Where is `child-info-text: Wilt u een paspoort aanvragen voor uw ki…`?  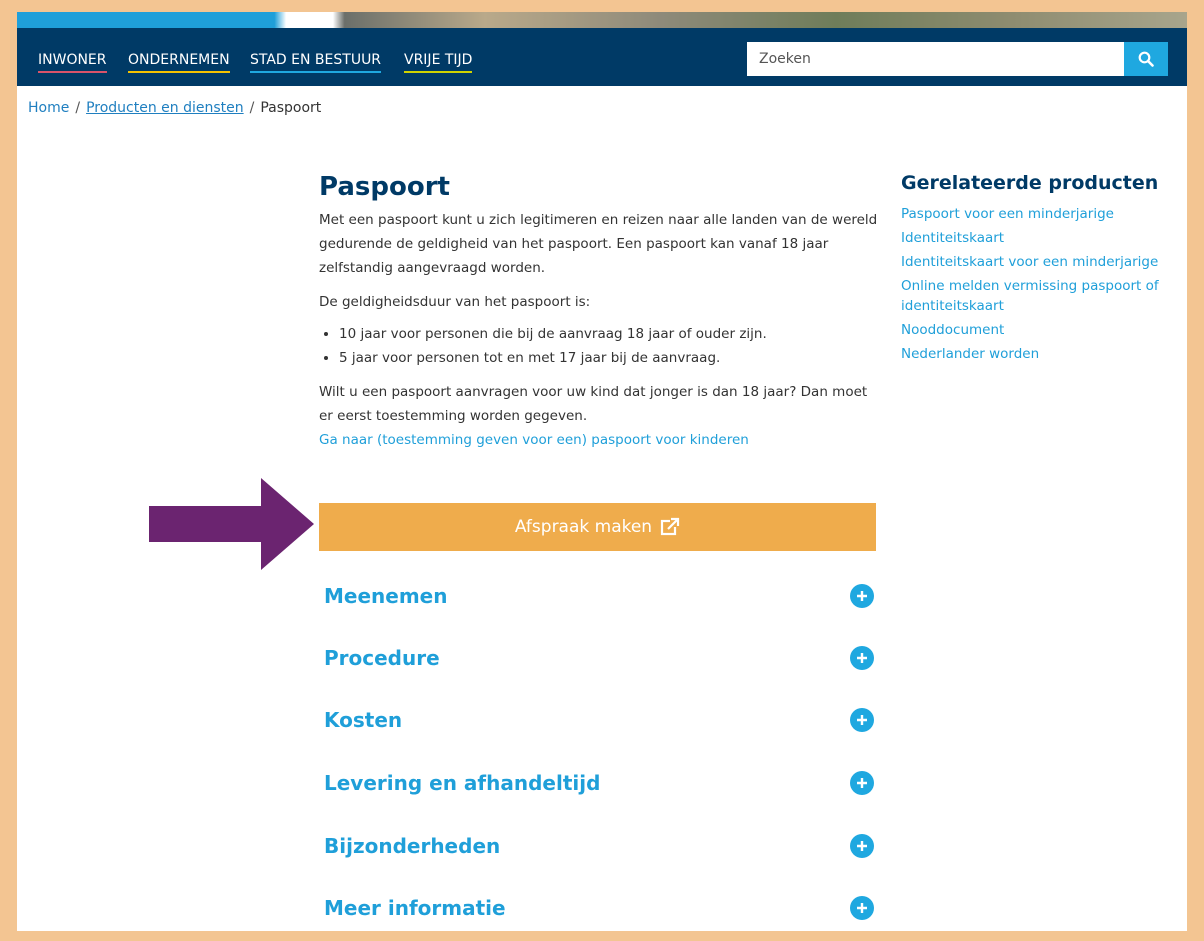
child-info-text: Wilt u een paspoort aanvragen voor uw ki… is located at coordinates (593, 404).